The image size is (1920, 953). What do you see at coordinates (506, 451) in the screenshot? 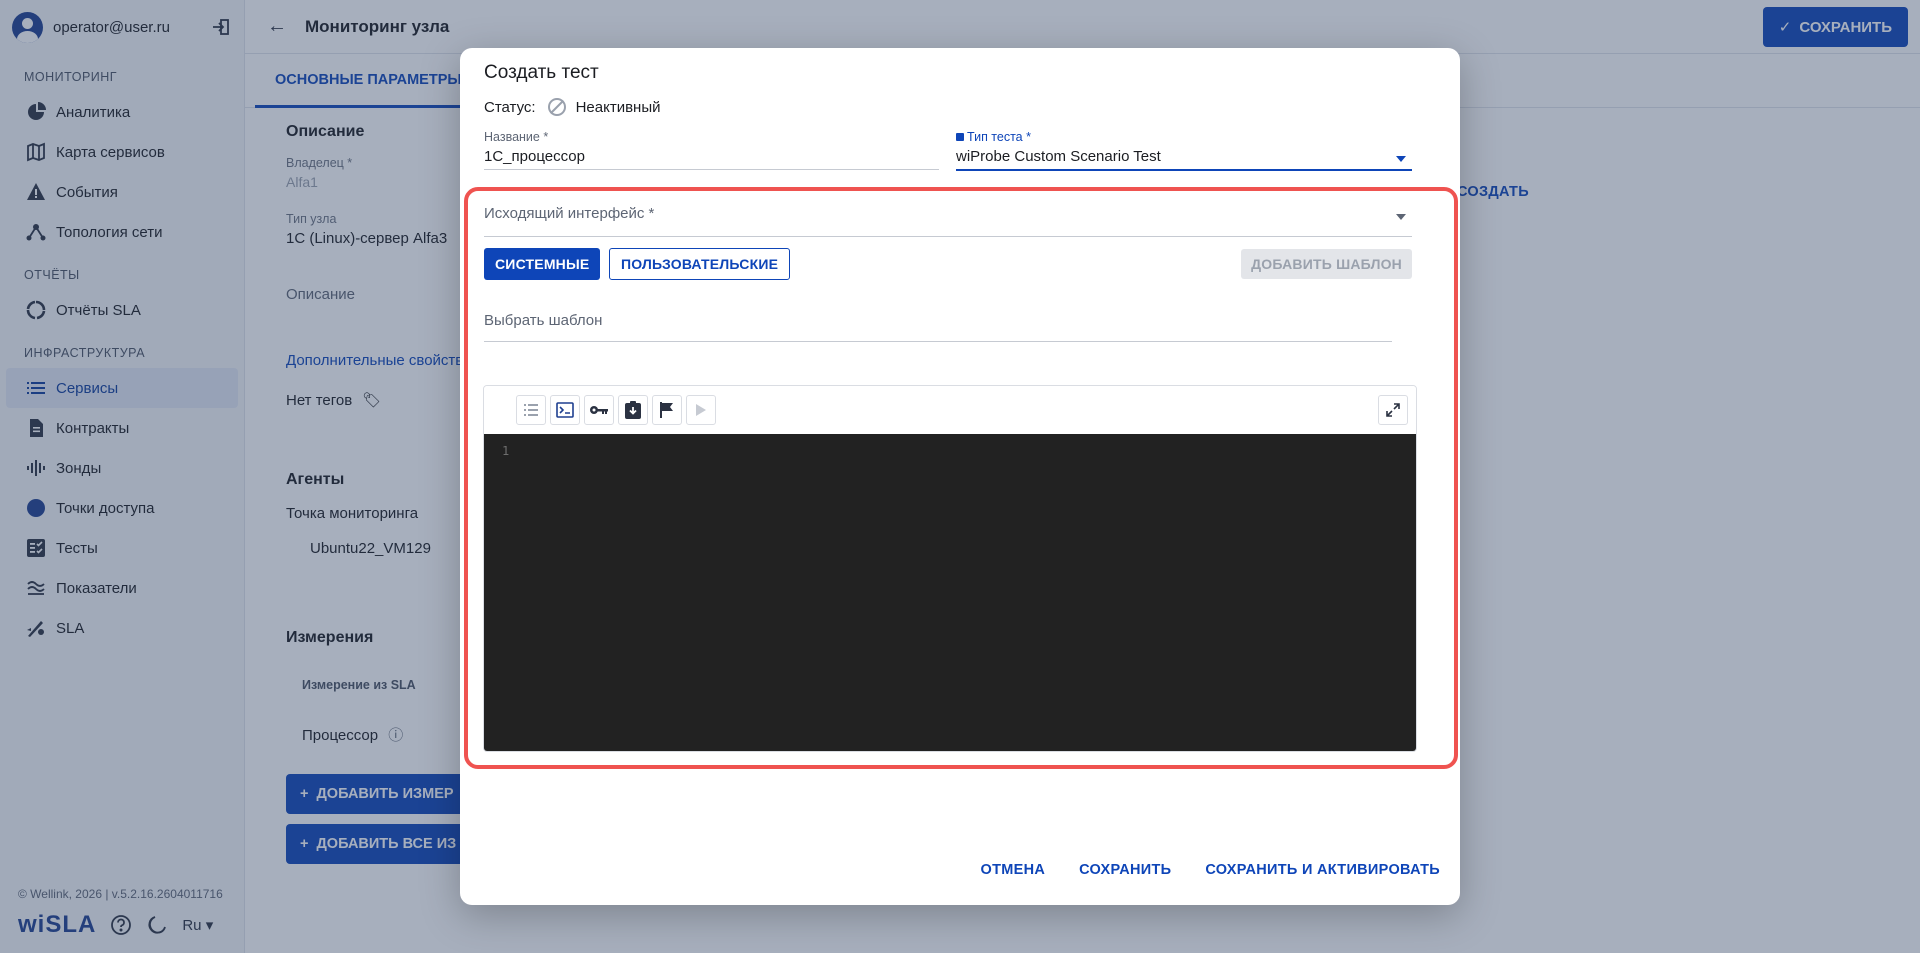
I see `line-number: 1` at bounding box center [506, 451].